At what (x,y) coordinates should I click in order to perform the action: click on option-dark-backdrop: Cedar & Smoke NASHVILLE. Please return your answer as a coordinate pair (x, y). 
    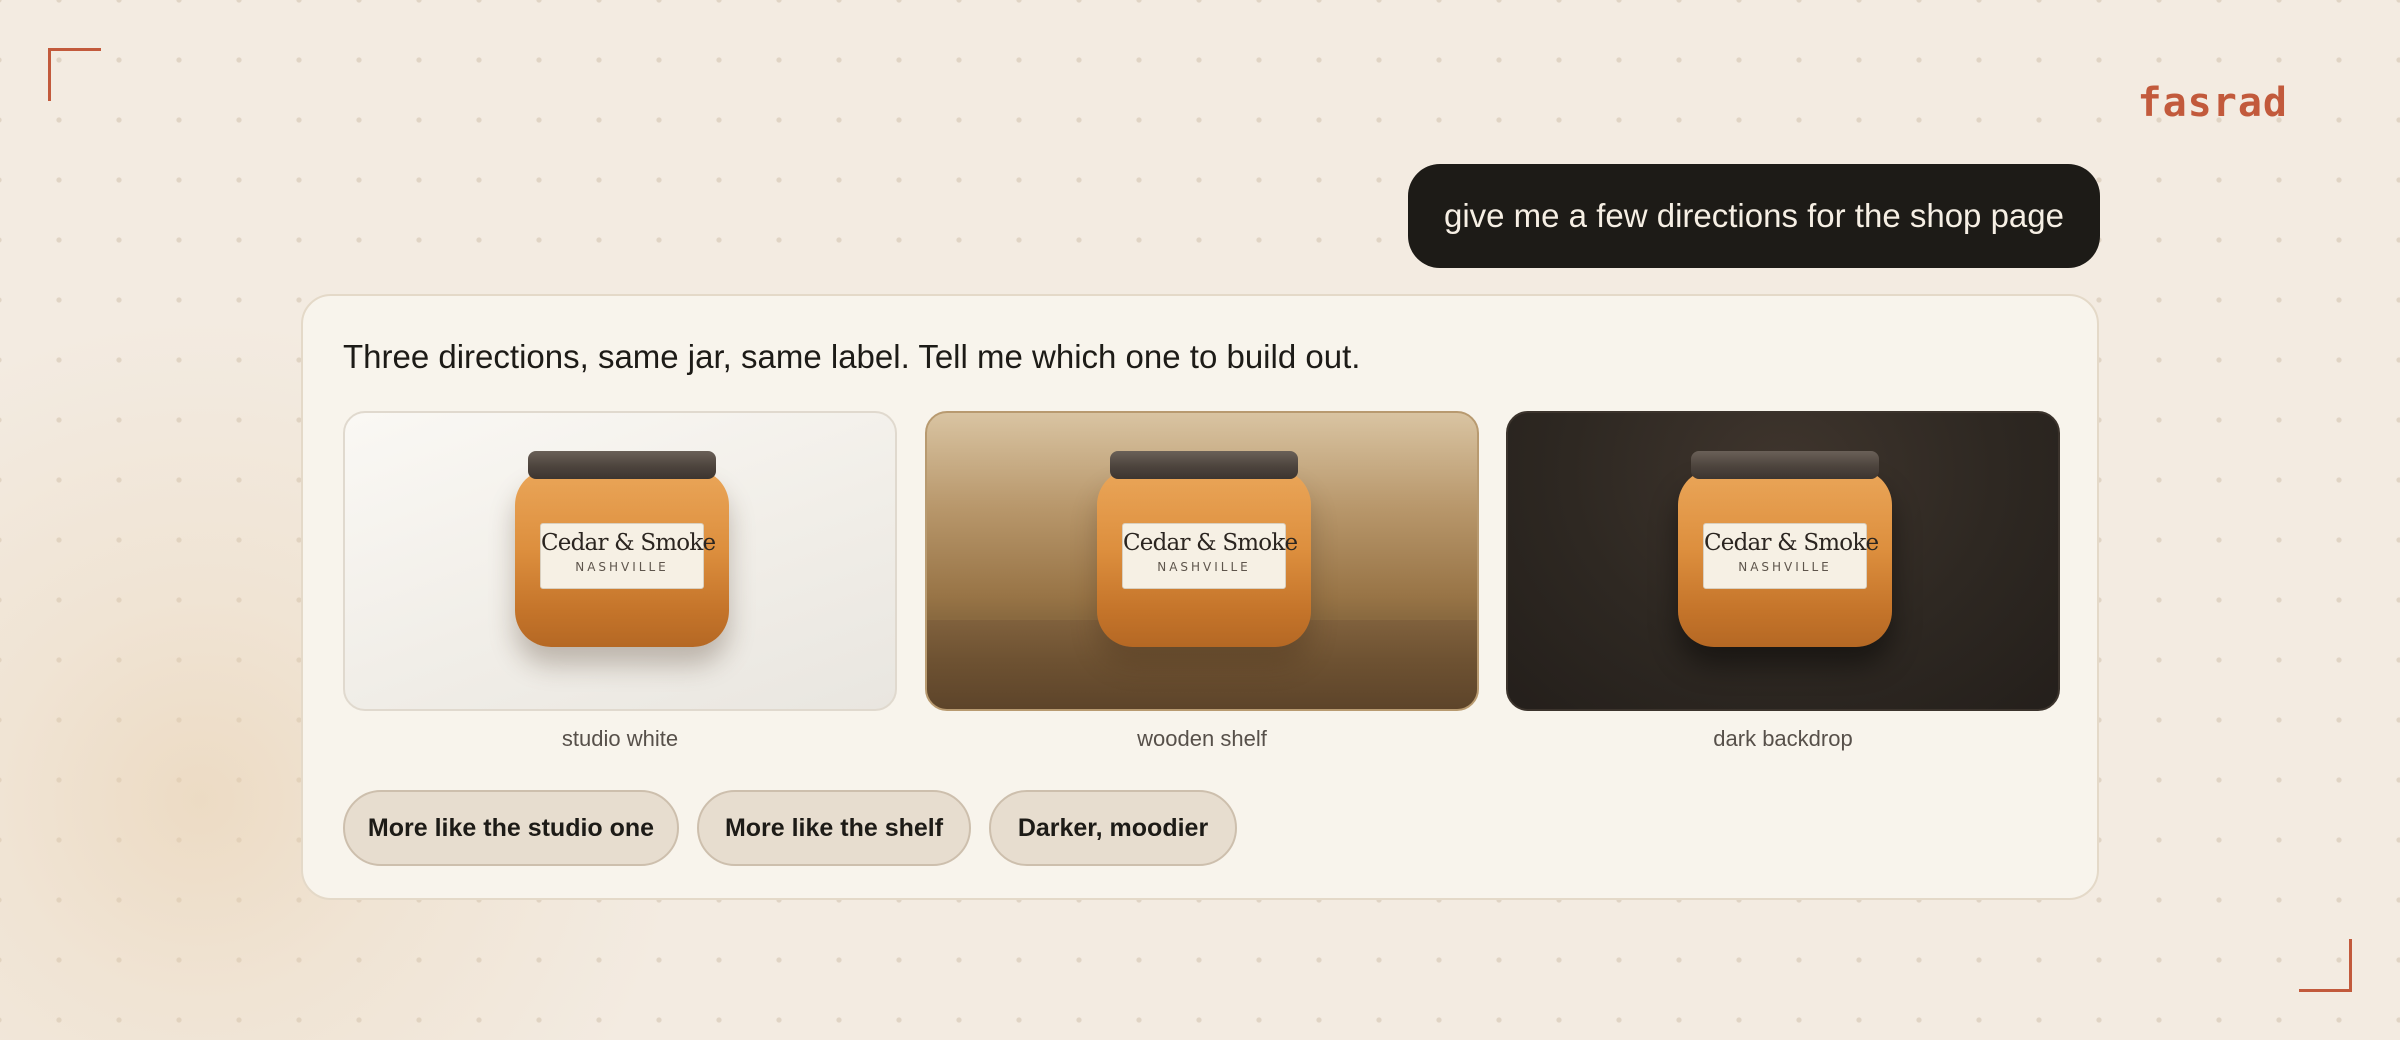
    Looking at the image, I should click on (1783, 561).